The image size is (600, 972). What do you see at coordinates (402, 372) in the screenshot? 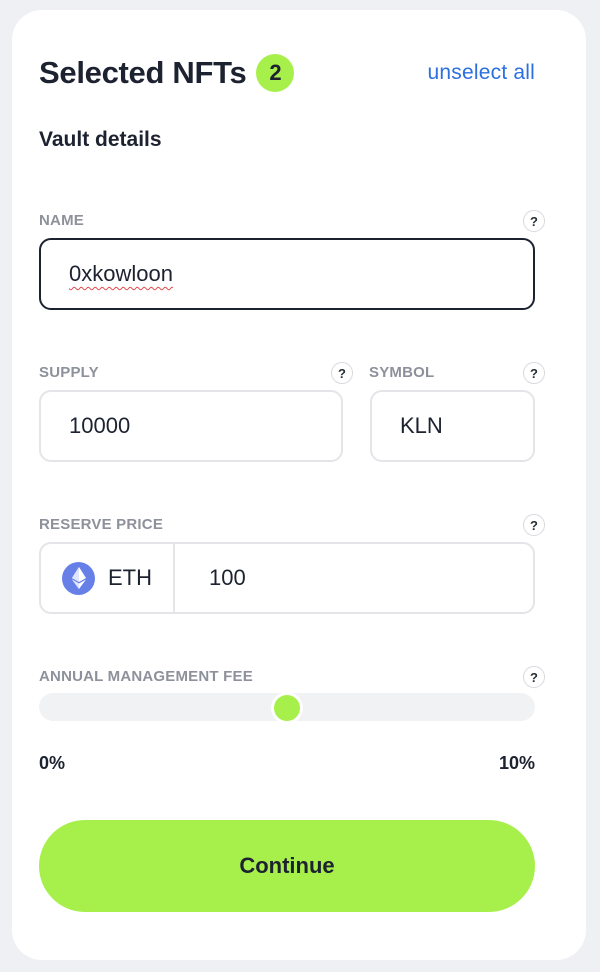
I see `symbol-label: SYMBOL` at bounding box center [402, 372].